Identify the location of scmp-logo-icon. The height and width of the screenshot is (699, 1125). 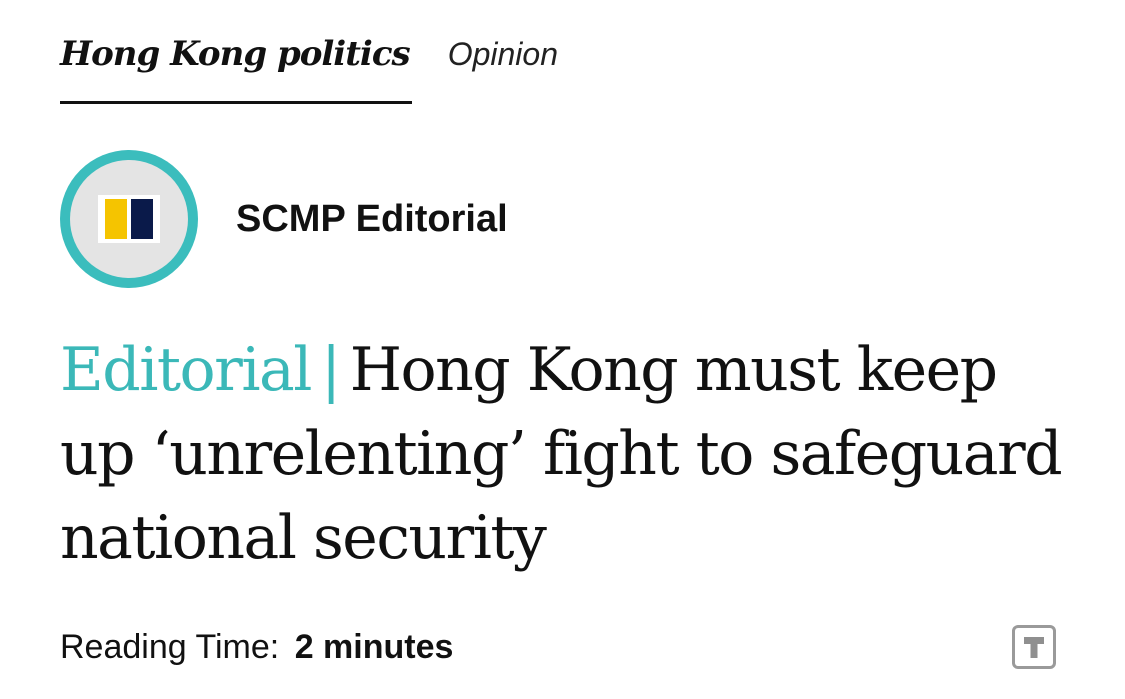
(129, 219).